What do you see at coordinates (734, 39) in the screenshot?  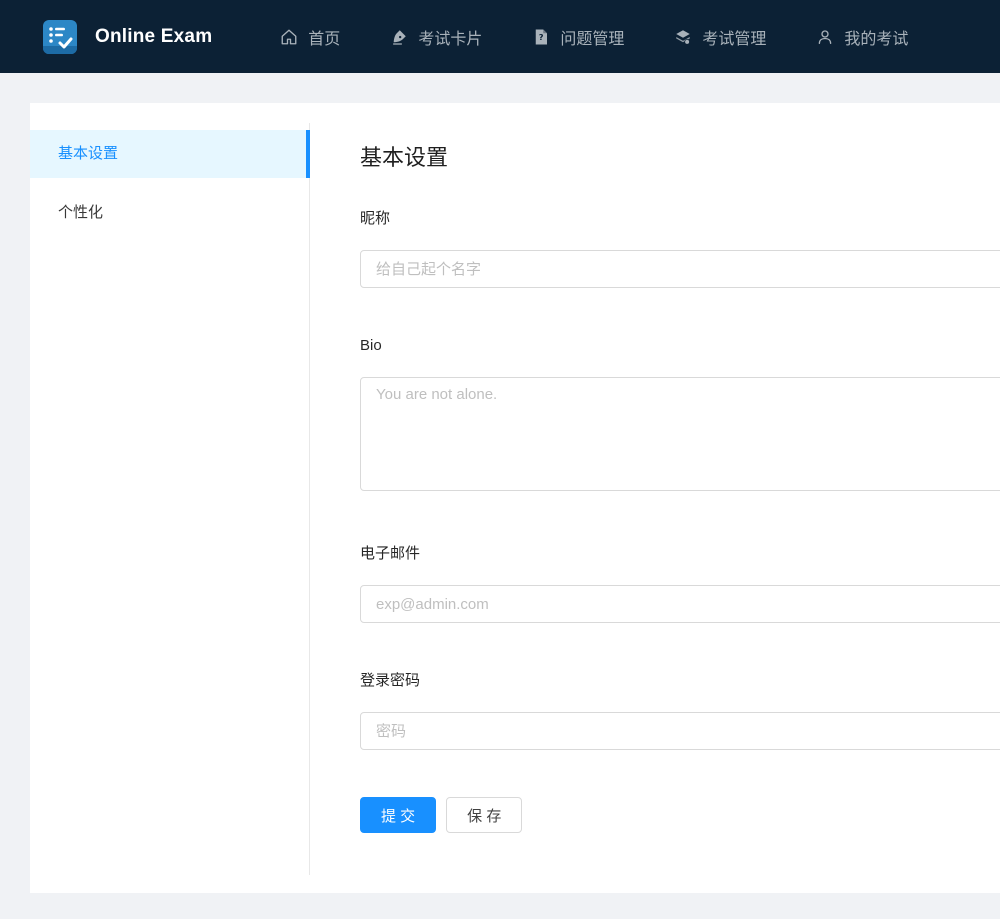 I see `nav-item-label: 考试管理` at bounding box center [734, 39].